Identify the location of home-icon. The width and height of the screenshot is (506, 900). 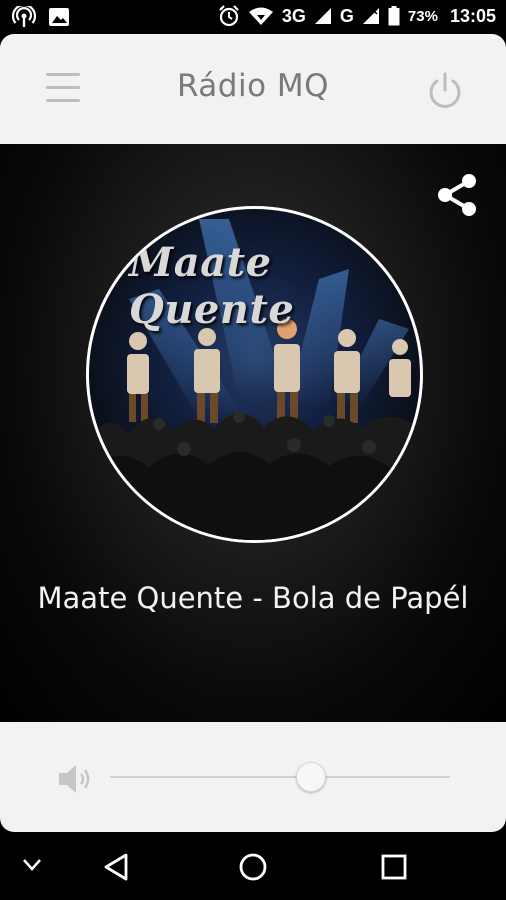
(253, 867).